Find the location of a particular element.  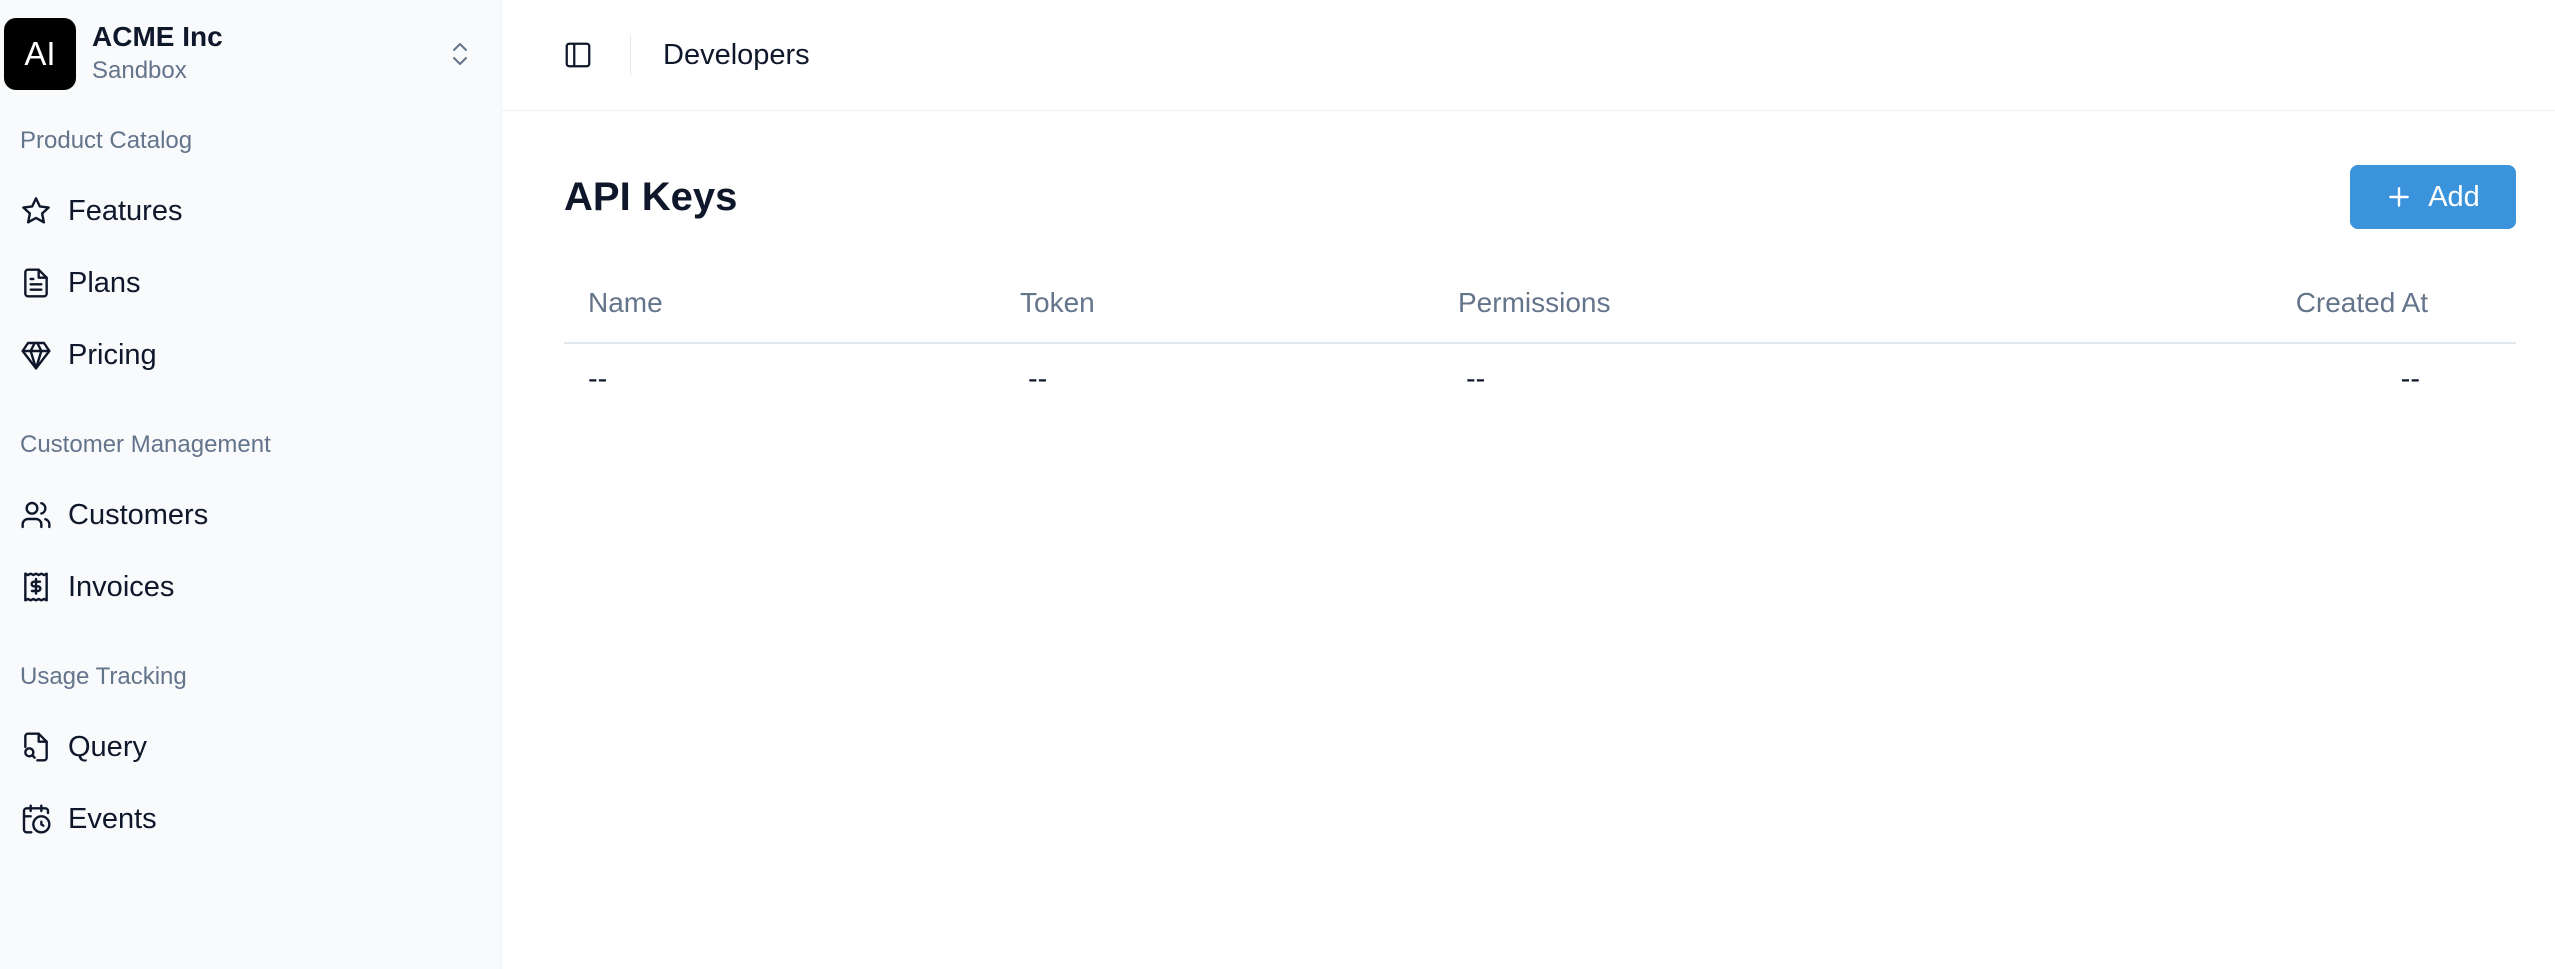

star-icon is located at coordinates (36, 211).